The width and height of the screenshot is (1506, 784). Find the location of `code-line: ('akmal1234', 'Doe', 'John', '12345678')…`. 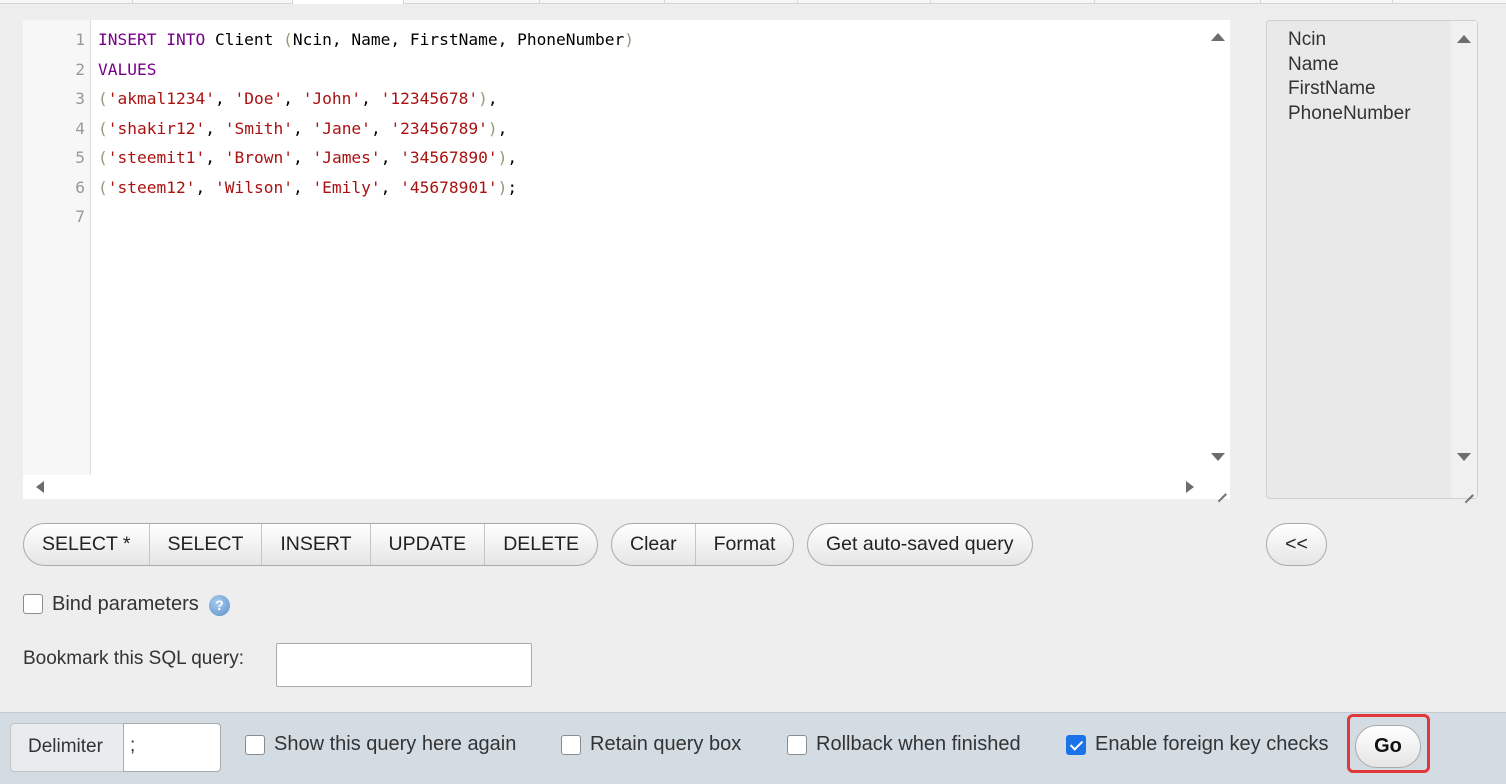

code-line: ('akmal1234', 'Doe', 'John', '12345678')… is located at coordinates (298, 98).